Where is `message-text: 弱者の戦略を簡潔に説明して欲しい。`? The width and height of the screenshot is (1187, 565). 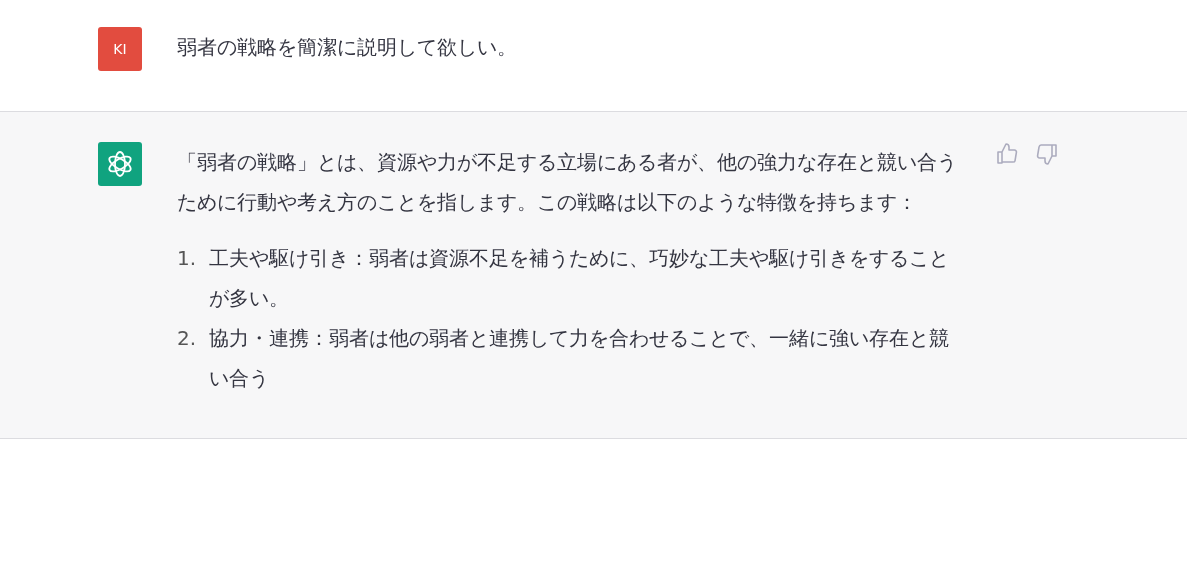
message-text: 弱者の戦略を簡潔に説明して欲しい。 is located at coordinates (347, 47).